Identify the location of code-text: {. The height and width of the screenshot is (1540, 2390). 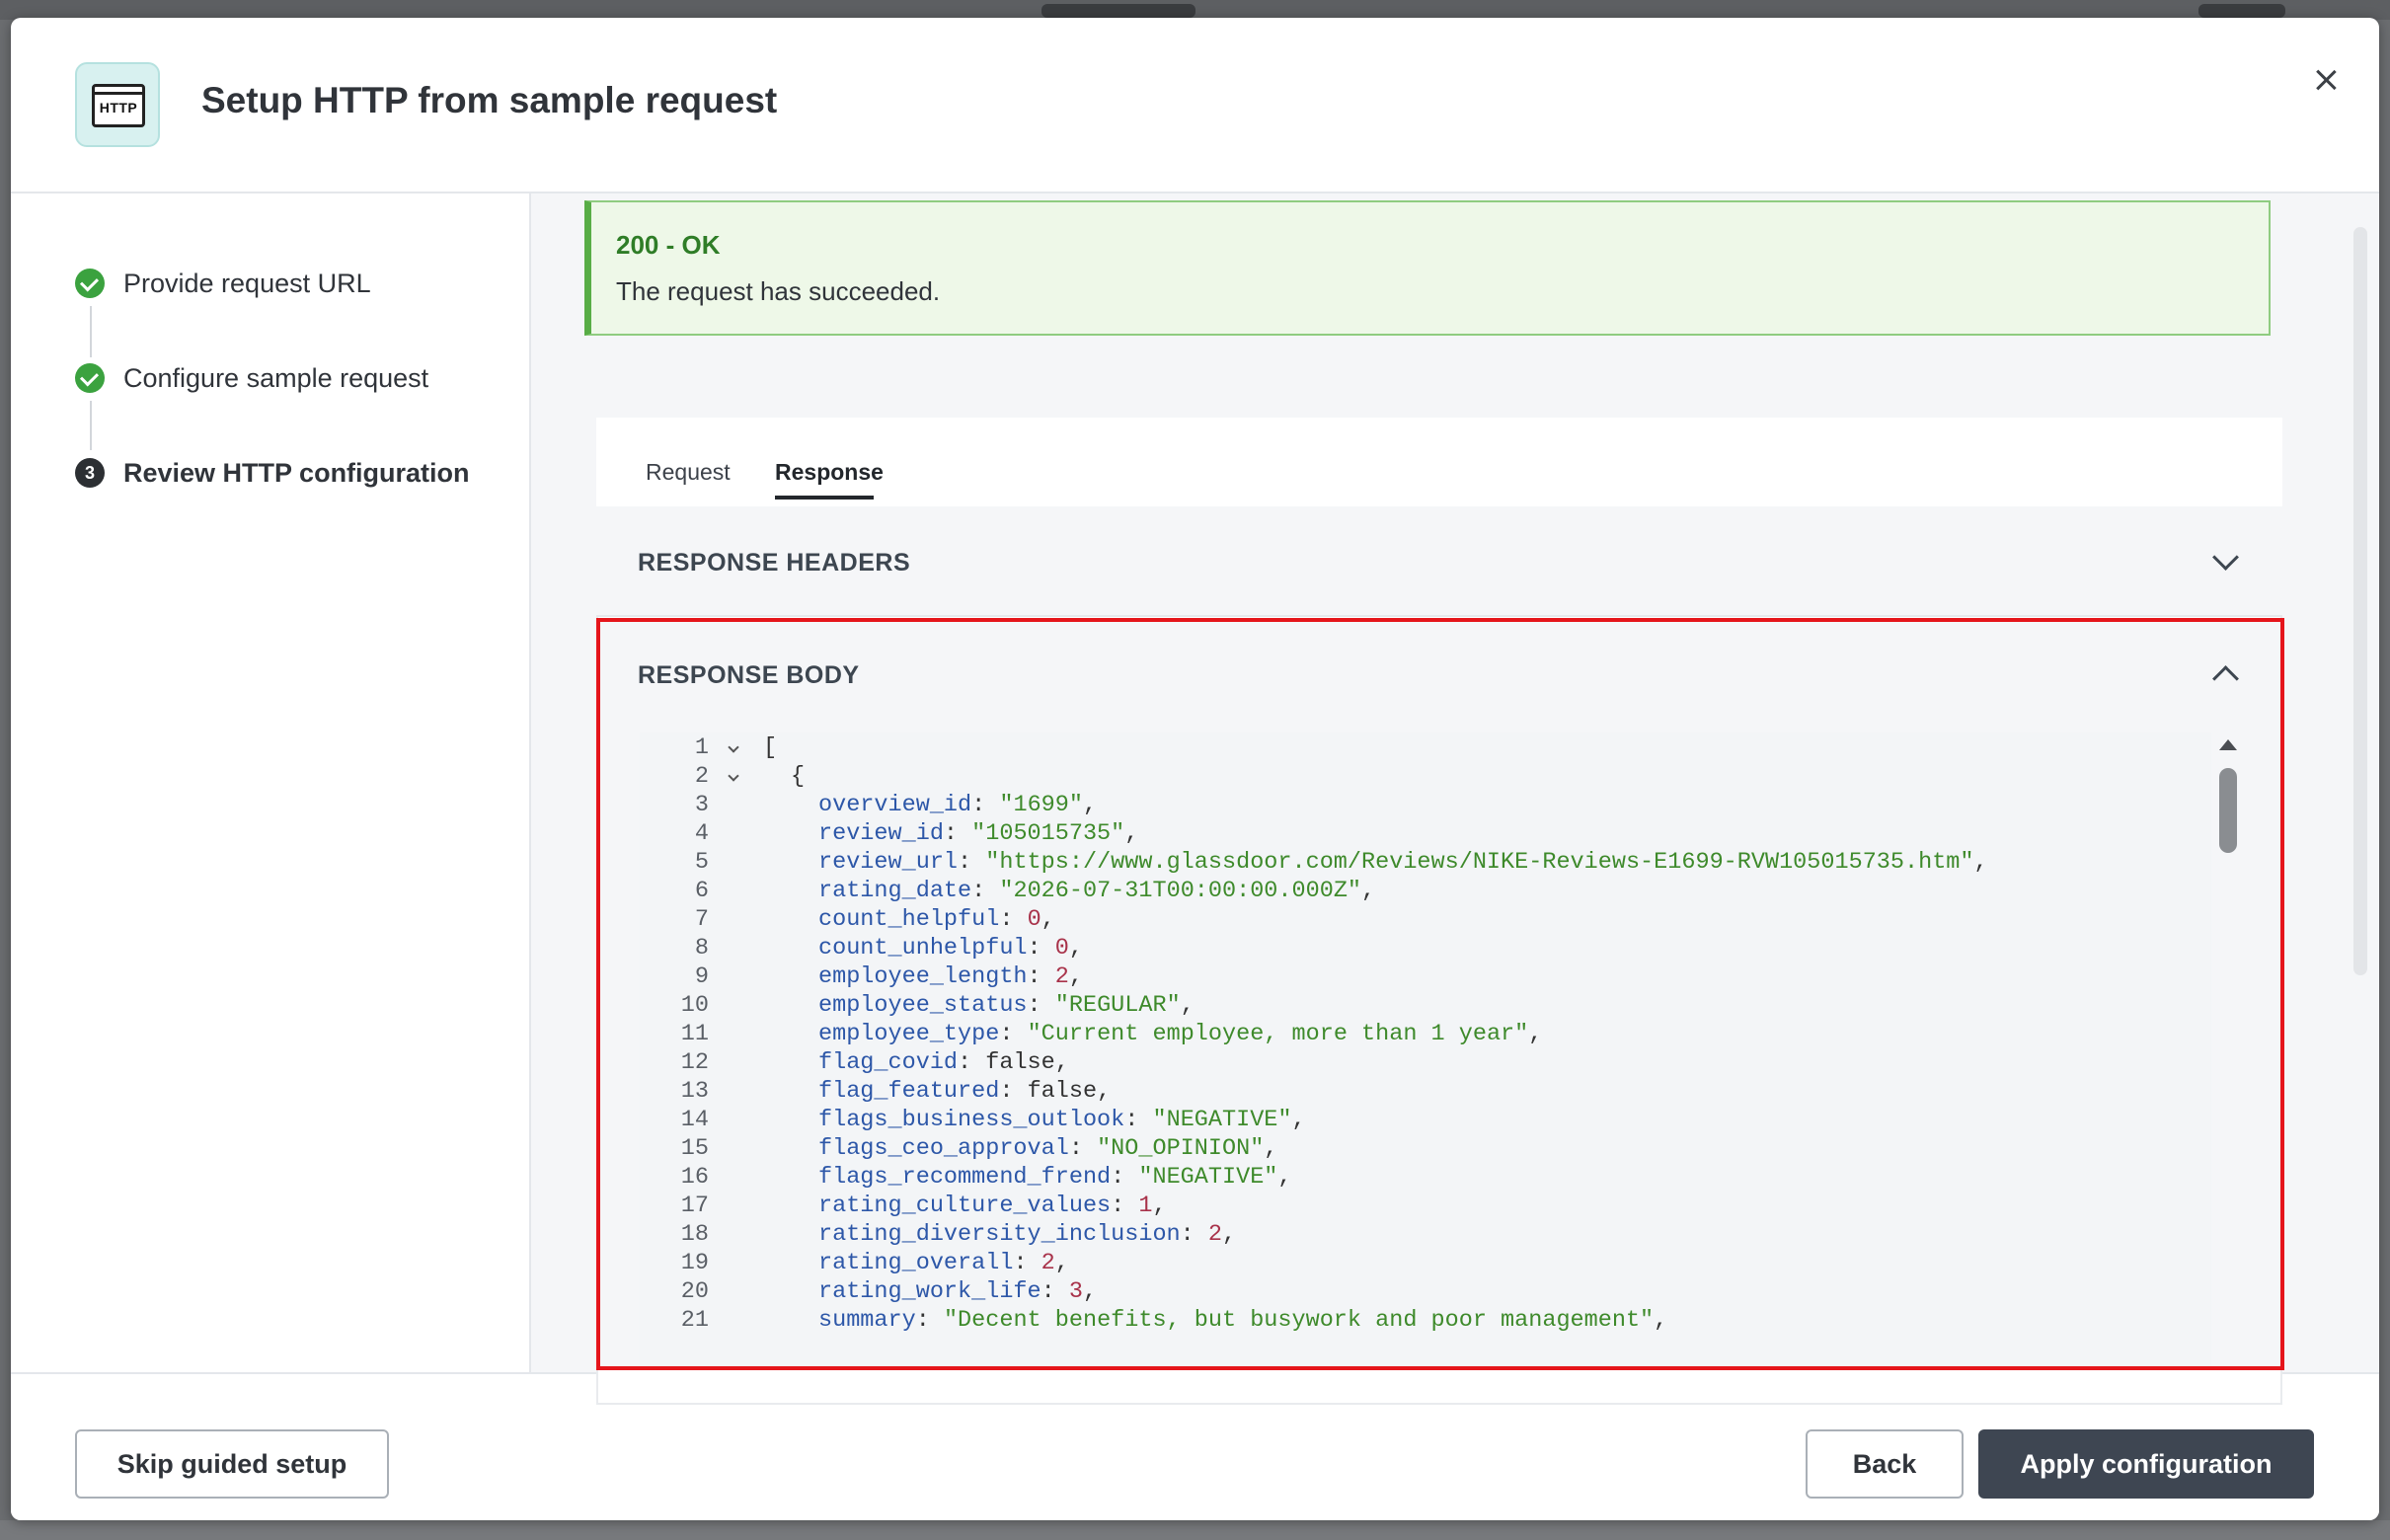
(798, 776).